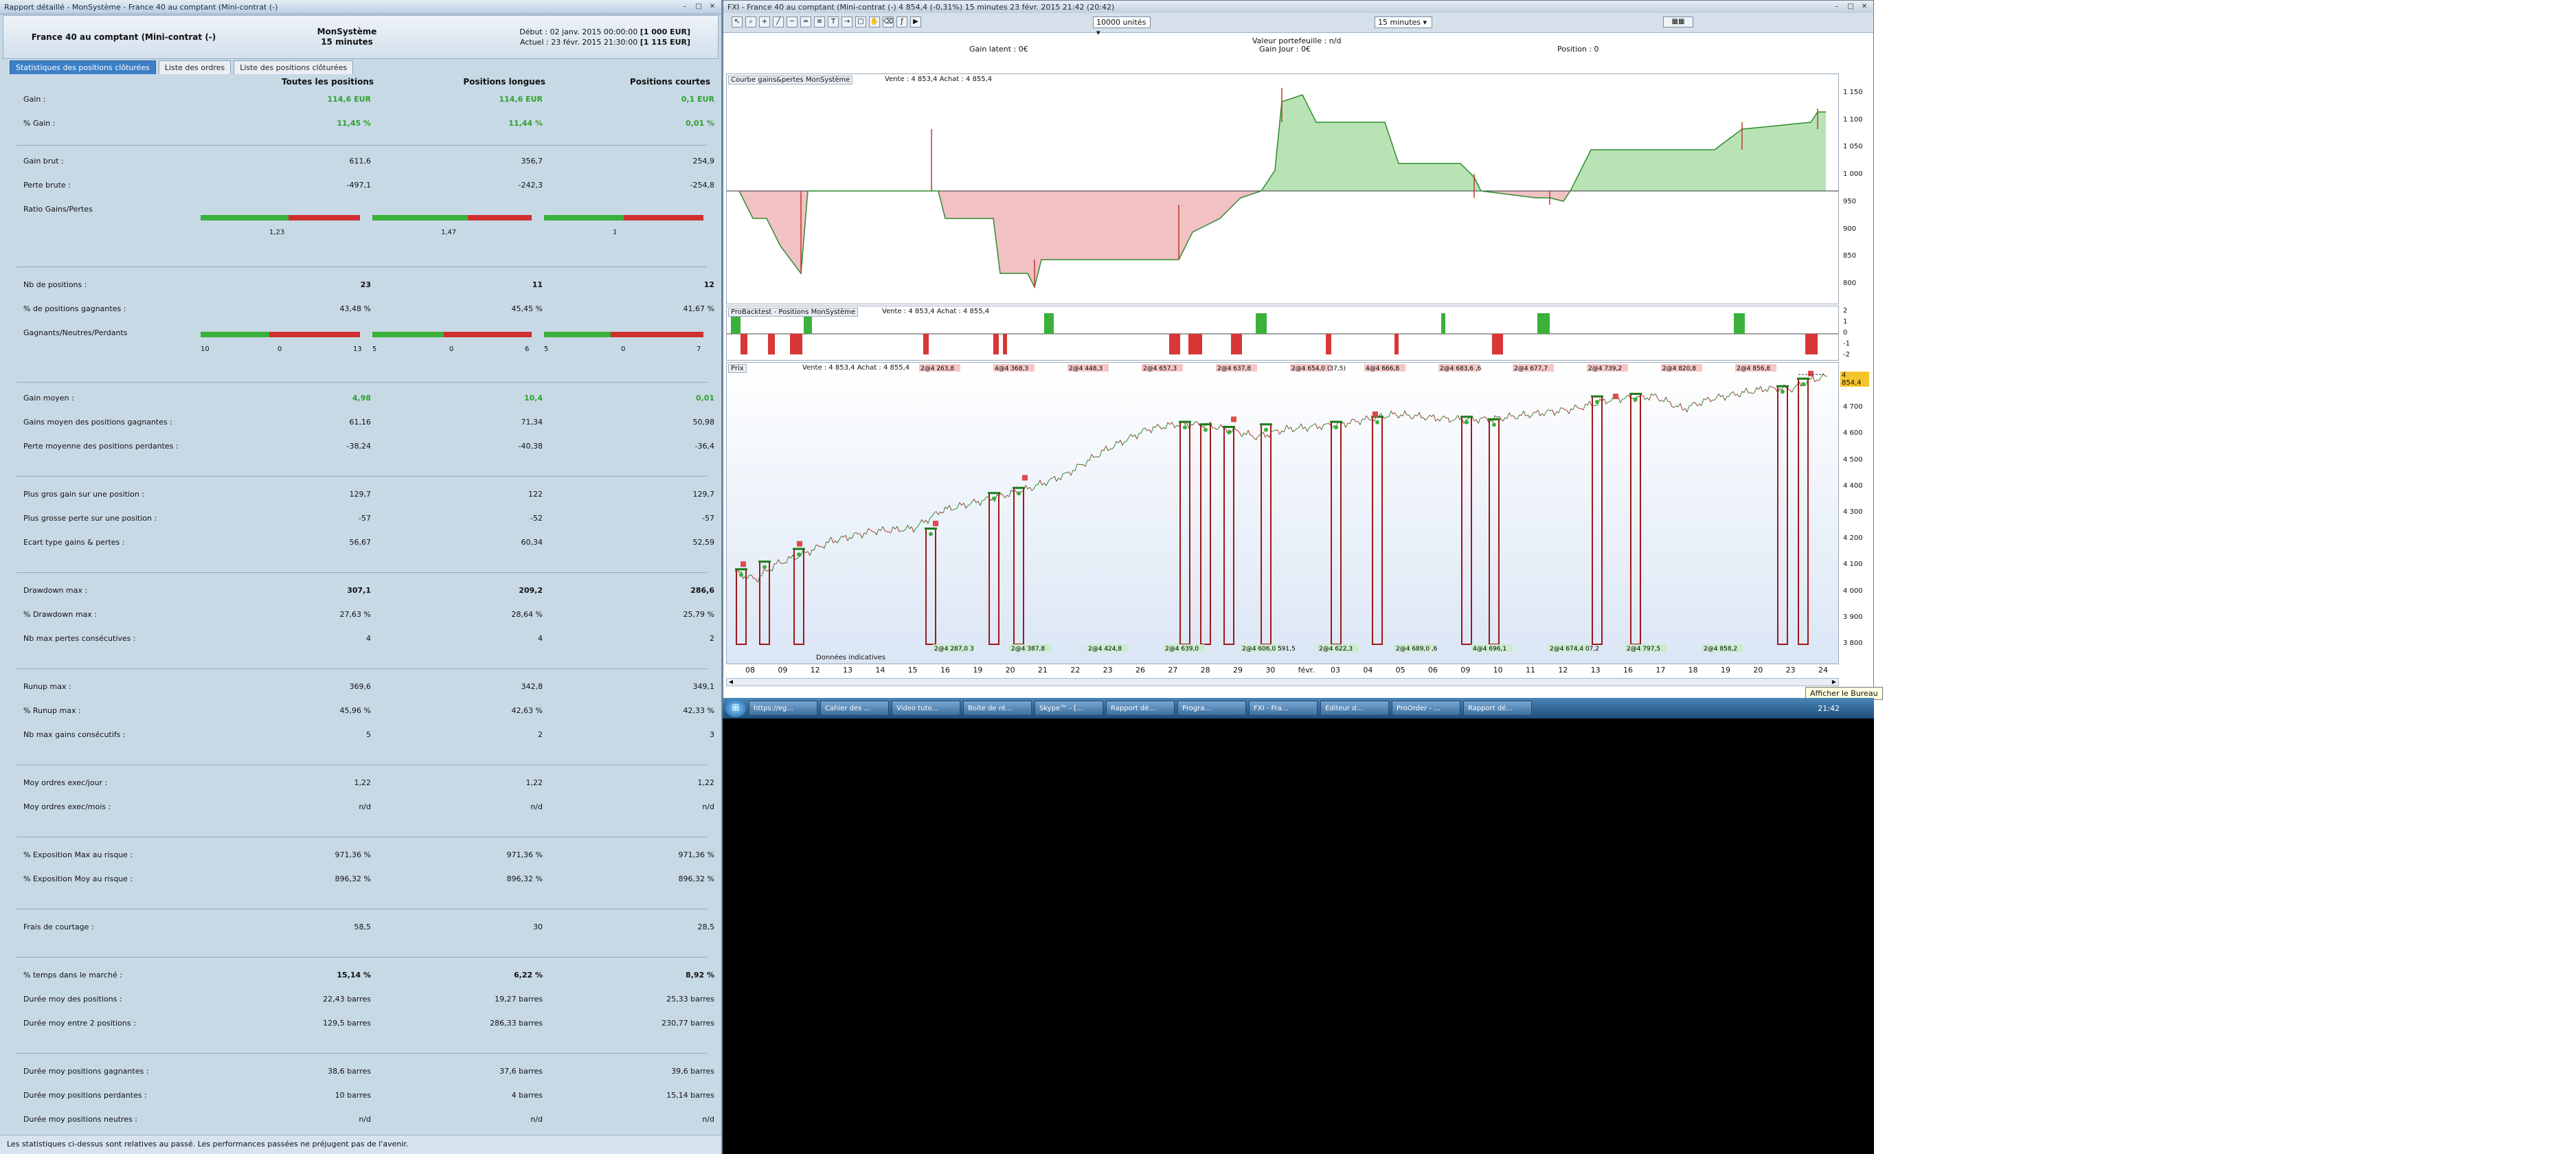 This screenshot has width=2576, height=1154. Describe the element at coordinates (750, 21) in the screenshot. I see `zoom-icon: ⌕` at that location.